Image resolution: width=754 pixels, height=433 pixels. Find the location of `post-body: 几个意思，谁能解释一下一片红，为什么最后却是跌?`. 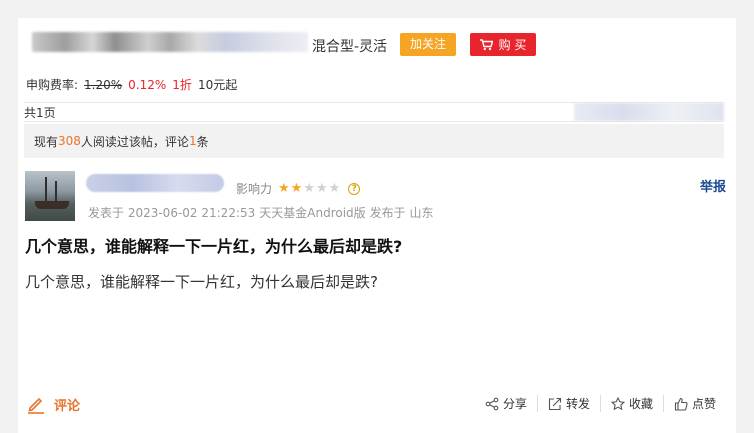

post-body: 几个意思，谁能解释一下一片红，为什么最后却是跌? is located at coordinates (201, 282).